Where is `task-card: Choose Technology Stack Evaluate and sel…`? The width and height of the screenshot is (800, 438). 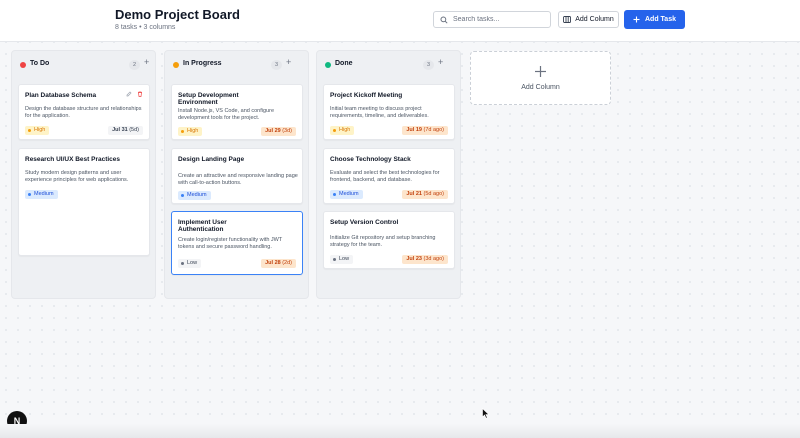
task-card: Choose Technology Stack Evaluate and sel… is located at coordinates (389, 176).